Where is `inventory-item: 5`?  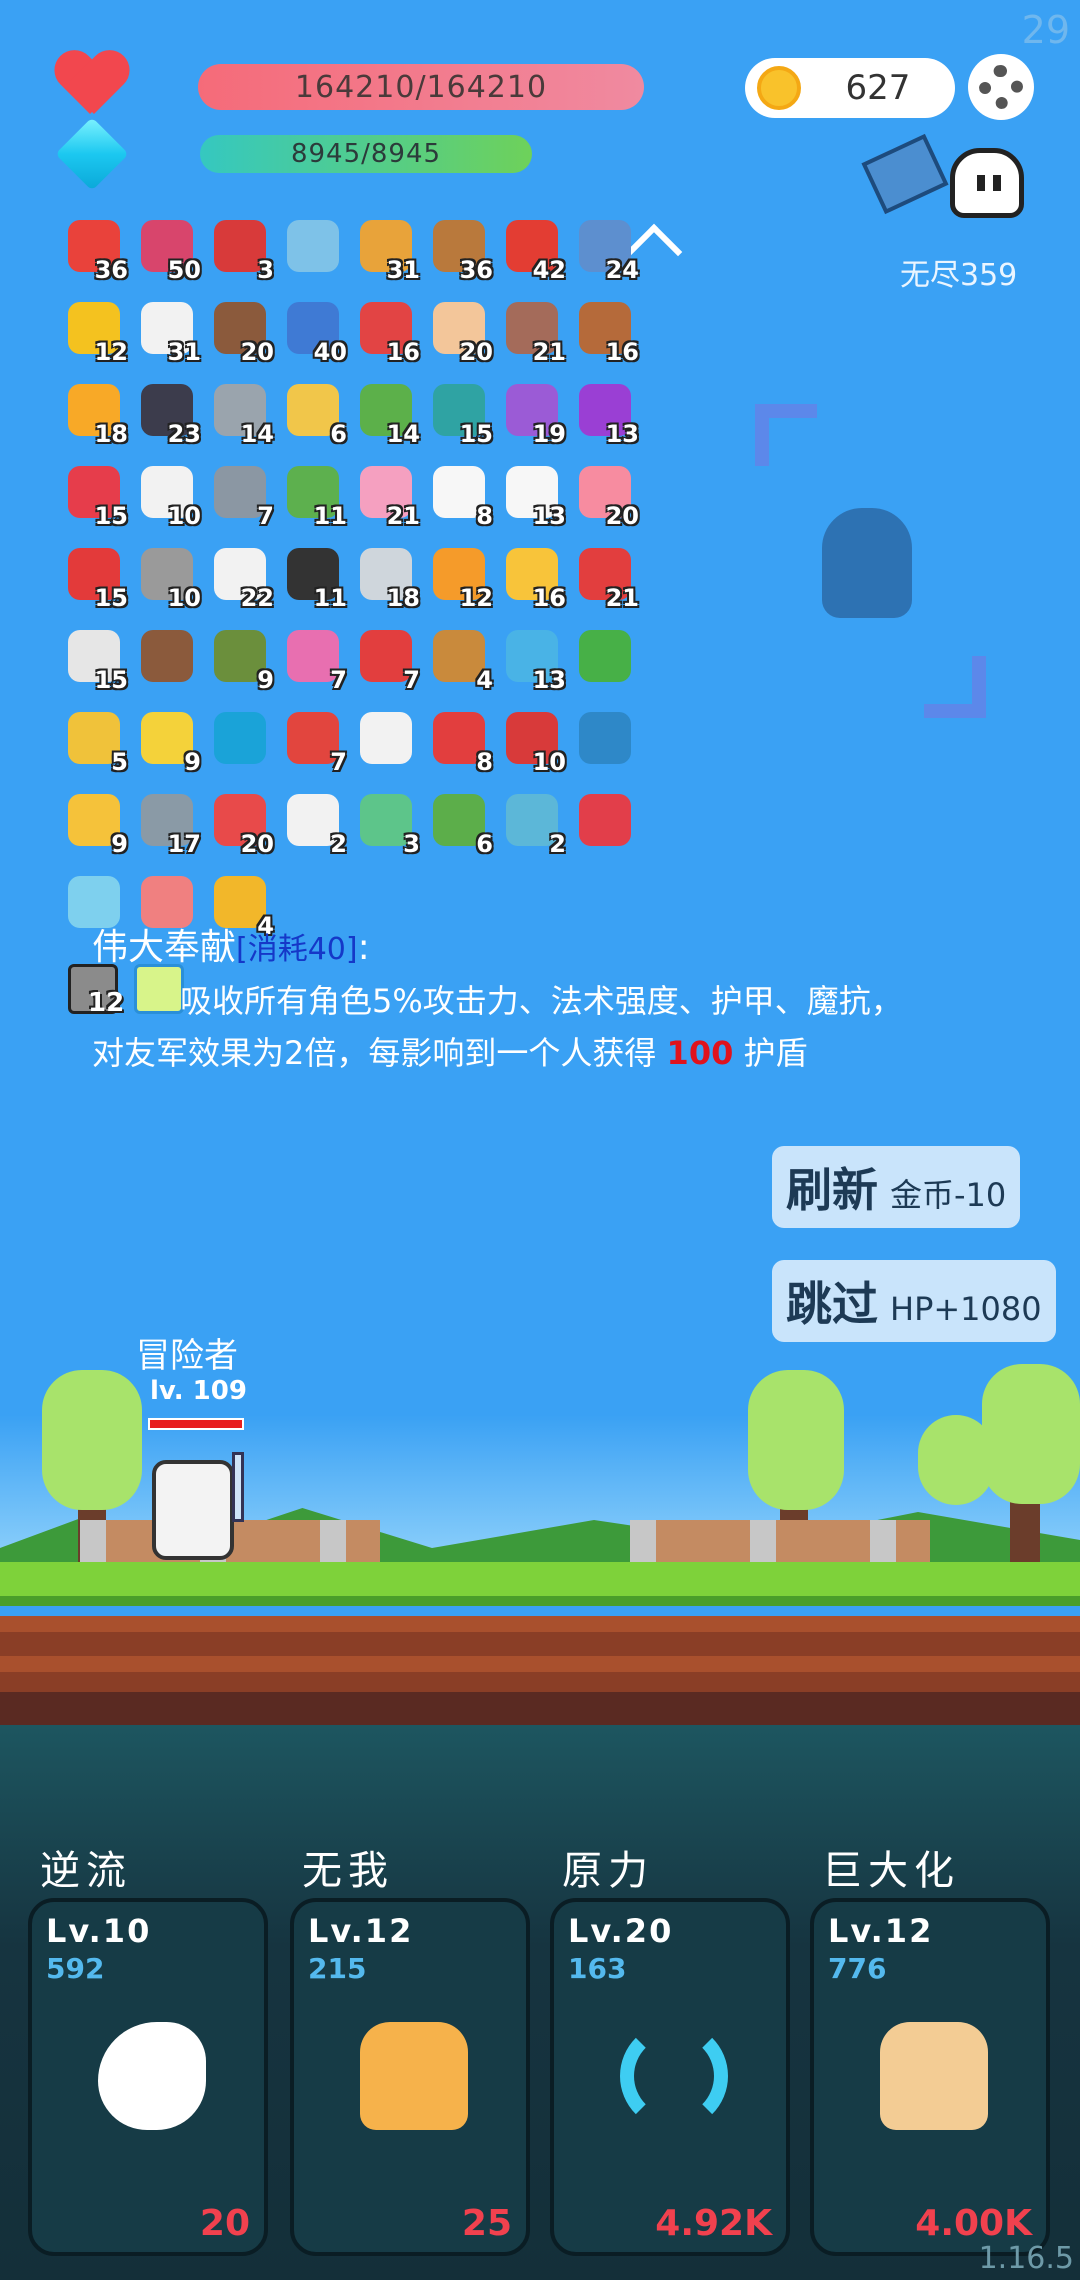
inventory-item: 5 is located at coordinates (95, 742).